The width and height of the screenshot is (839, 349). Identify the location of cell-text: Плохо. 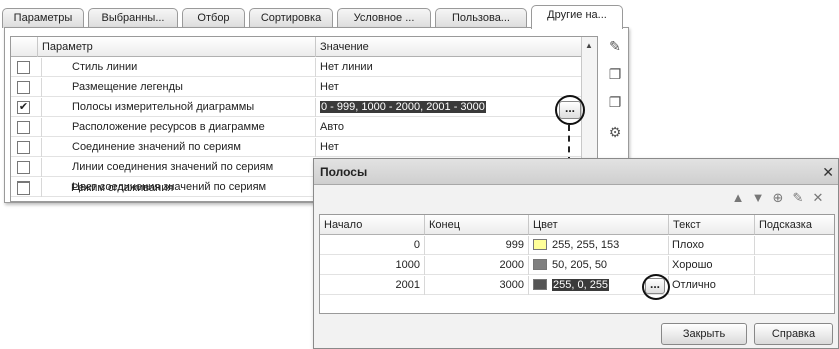
(712, 245).